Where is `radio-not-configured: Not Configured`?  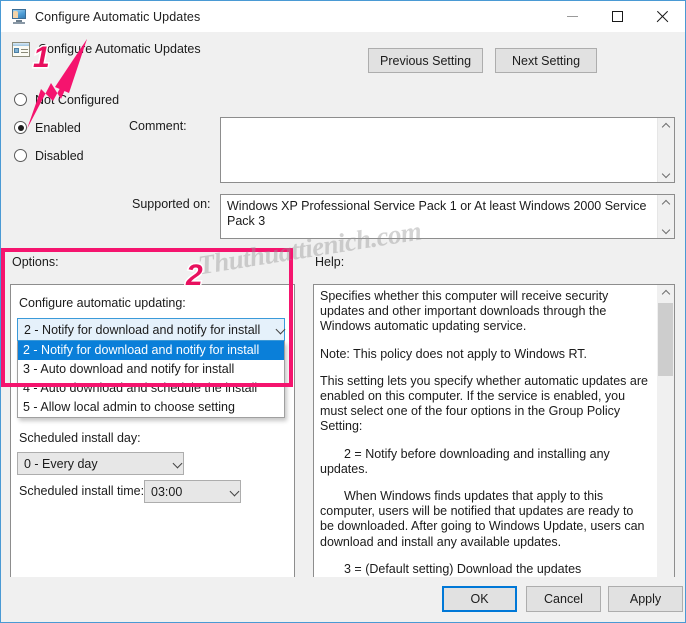
radio-not-configured: Not Configured is located at coordinates (74, 99).